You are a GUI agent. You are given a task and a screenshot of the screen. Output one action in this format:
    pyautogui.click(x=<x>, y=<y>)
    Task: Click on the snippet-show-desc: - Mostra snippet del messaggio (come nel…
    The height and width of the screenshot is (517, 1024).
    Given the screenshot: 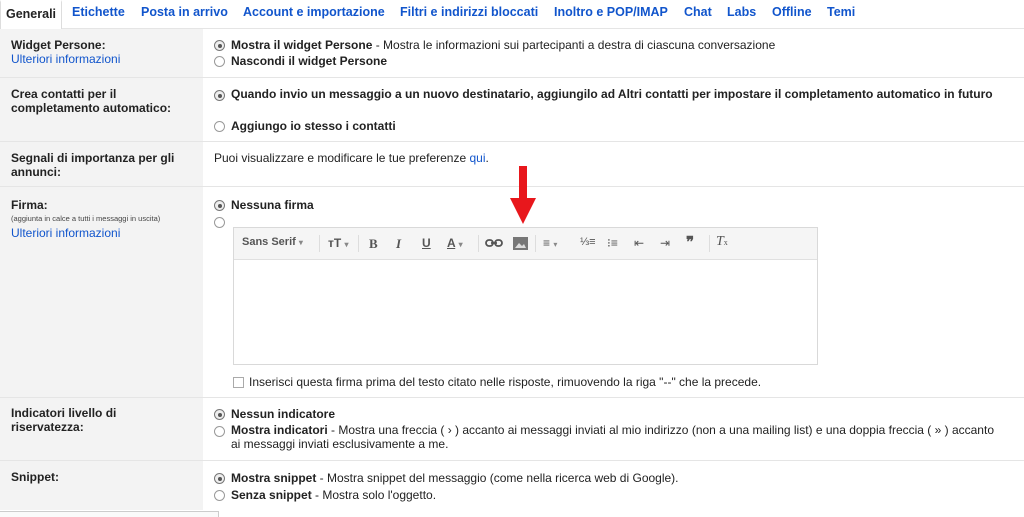 What is the action you would take?
    pyautogui.click(x=497, y=478)
    